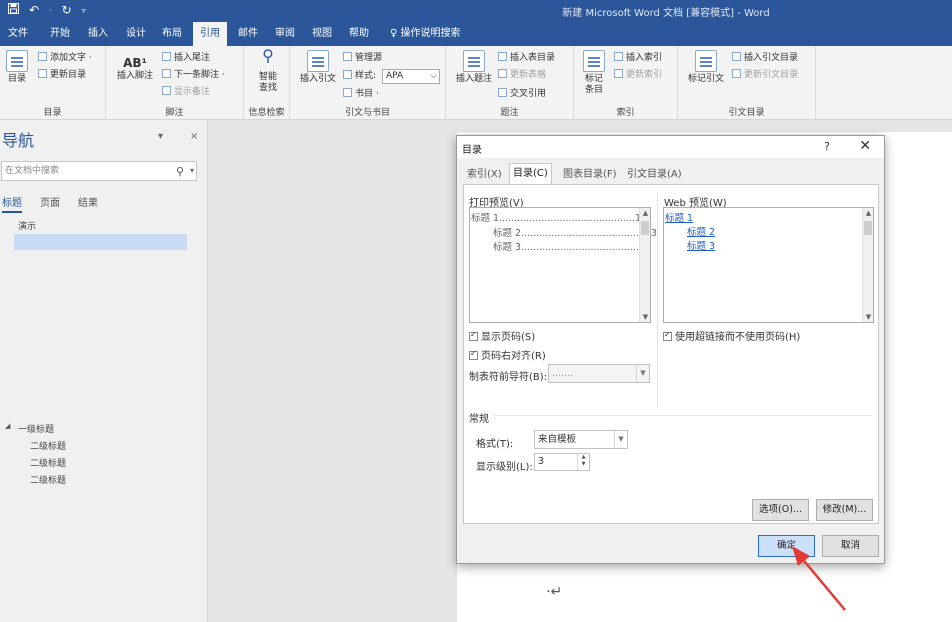 Image resolution: width=952 pixels, height=622 pixels. What do you see at coordinates (347, 92) in the screenshot?
I see `bibliography-icon` at bounding box center [347, 92].